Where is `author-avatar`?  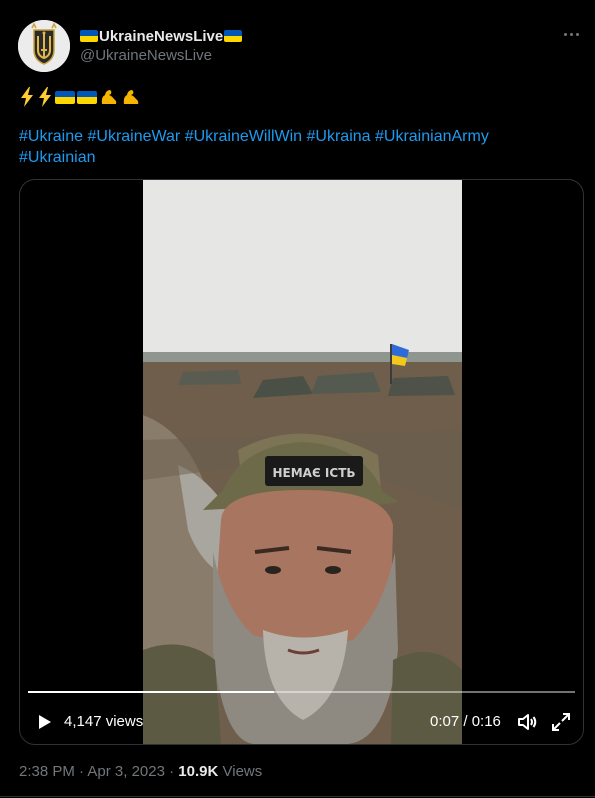
author-avatar is located at coordinates (44, 46).